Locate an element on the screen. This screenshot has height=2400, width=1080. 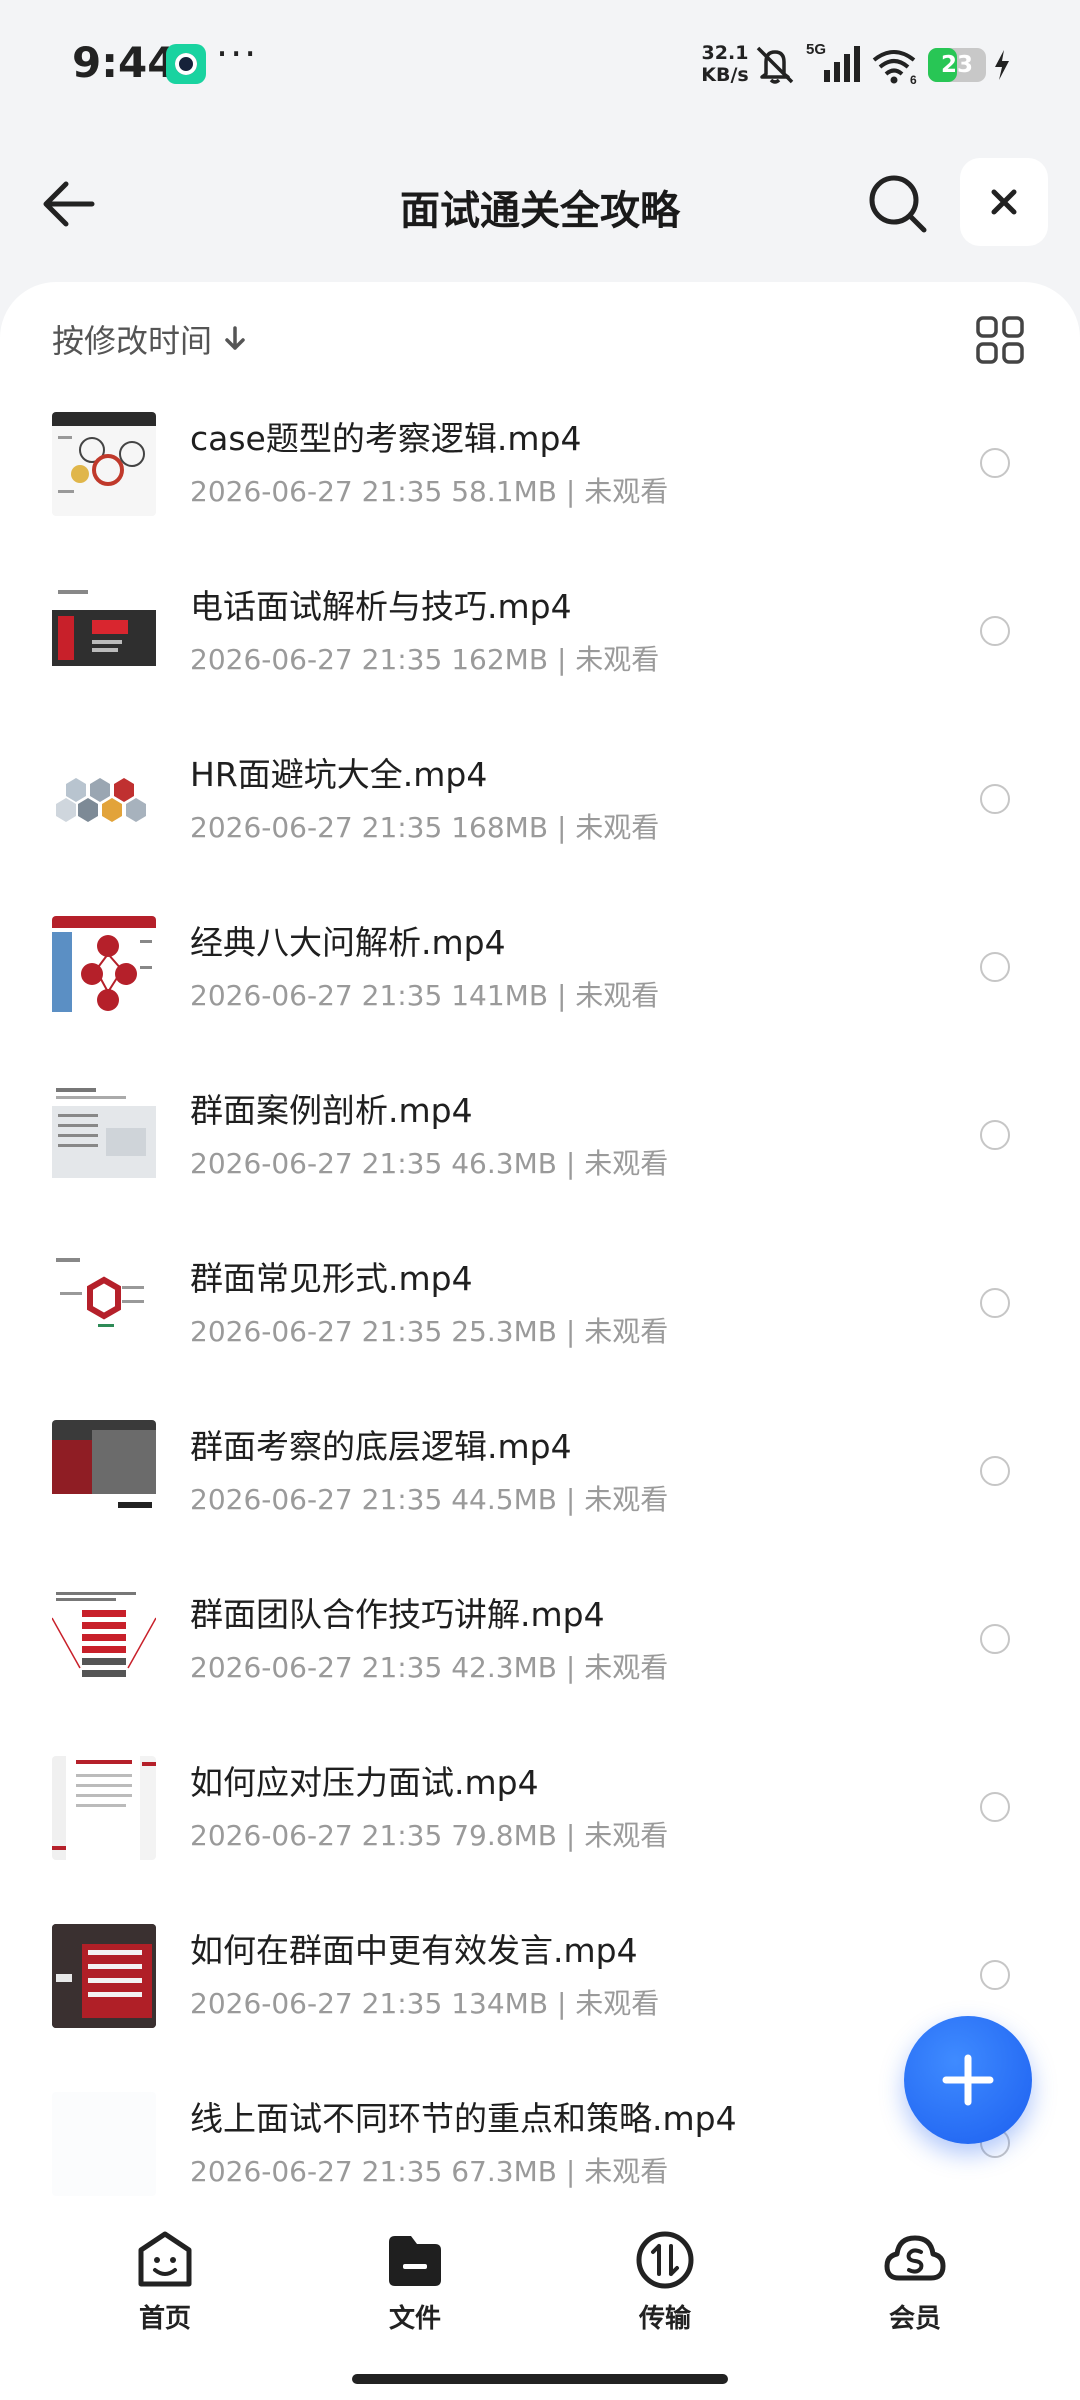
charging-icon is located at coordinates (1002, 65).